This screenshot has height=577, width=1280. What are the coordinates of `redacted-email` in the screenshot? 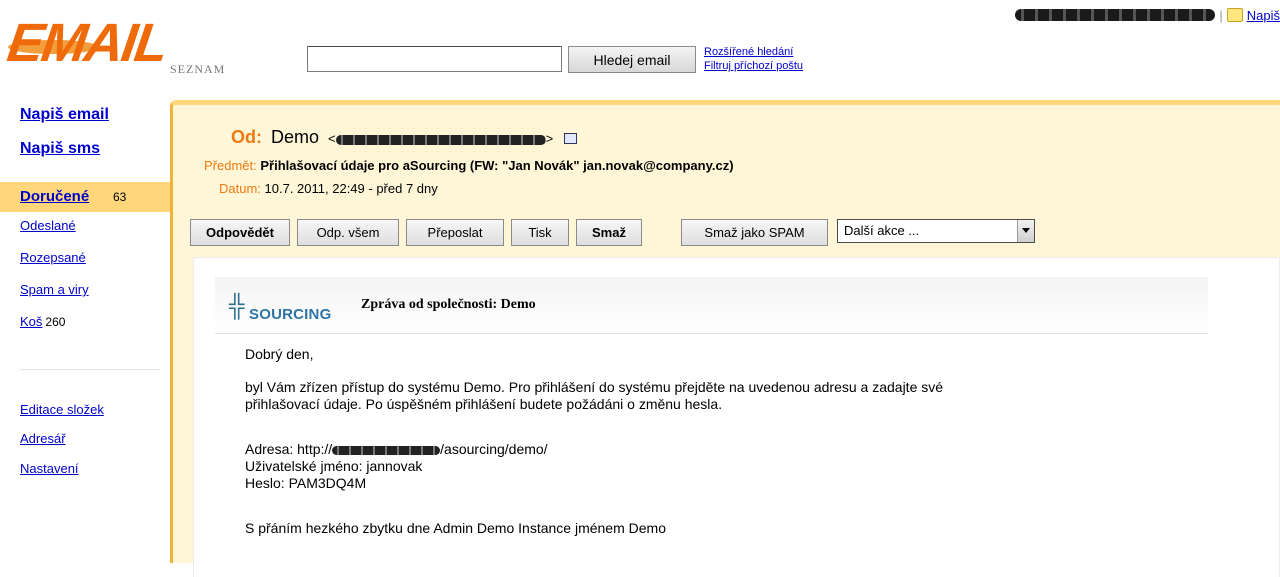 It's located at (440, 139).